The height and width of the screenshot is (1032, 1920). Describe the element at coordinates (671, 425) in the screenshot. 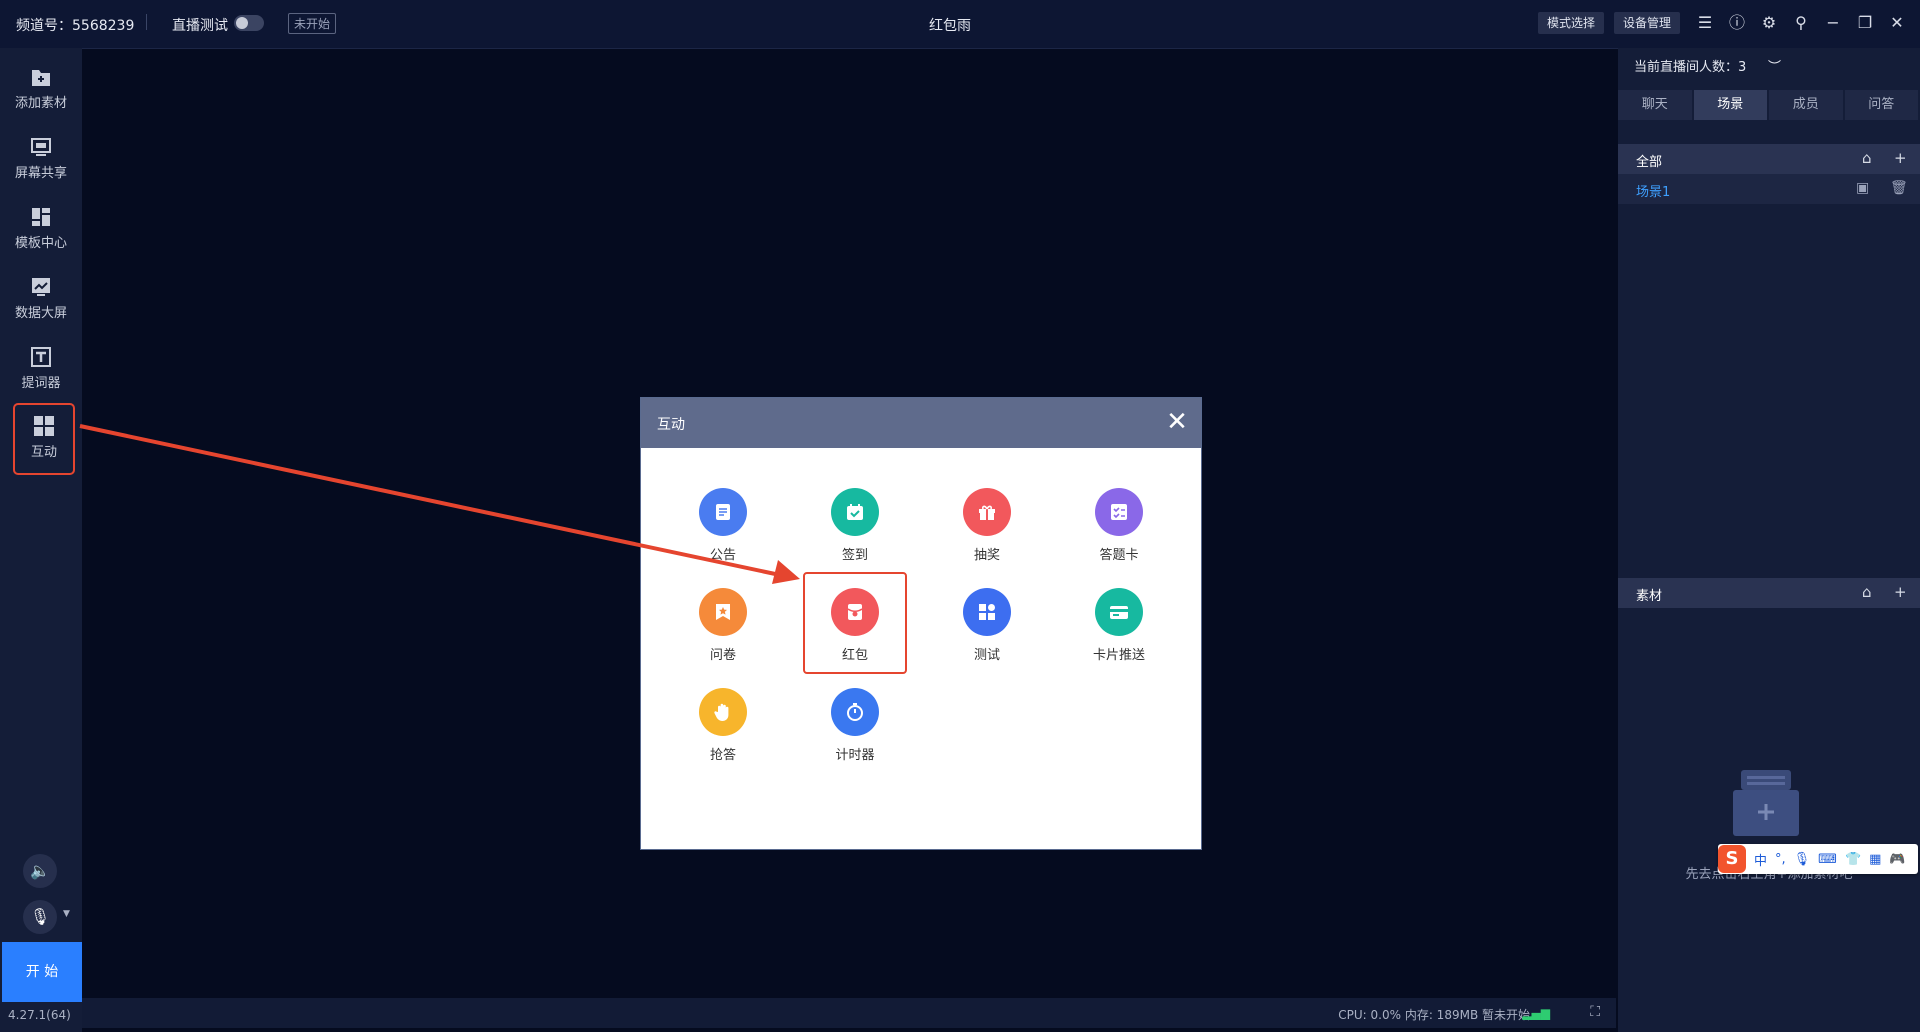

I see `dialog-title: 互动` at that location.